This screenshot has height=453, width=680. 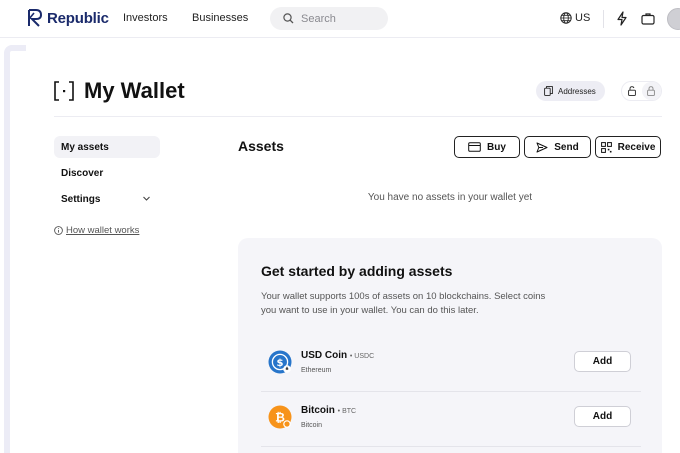 I want to click on addresses-label: Addresses, so click(x=577, y=91).